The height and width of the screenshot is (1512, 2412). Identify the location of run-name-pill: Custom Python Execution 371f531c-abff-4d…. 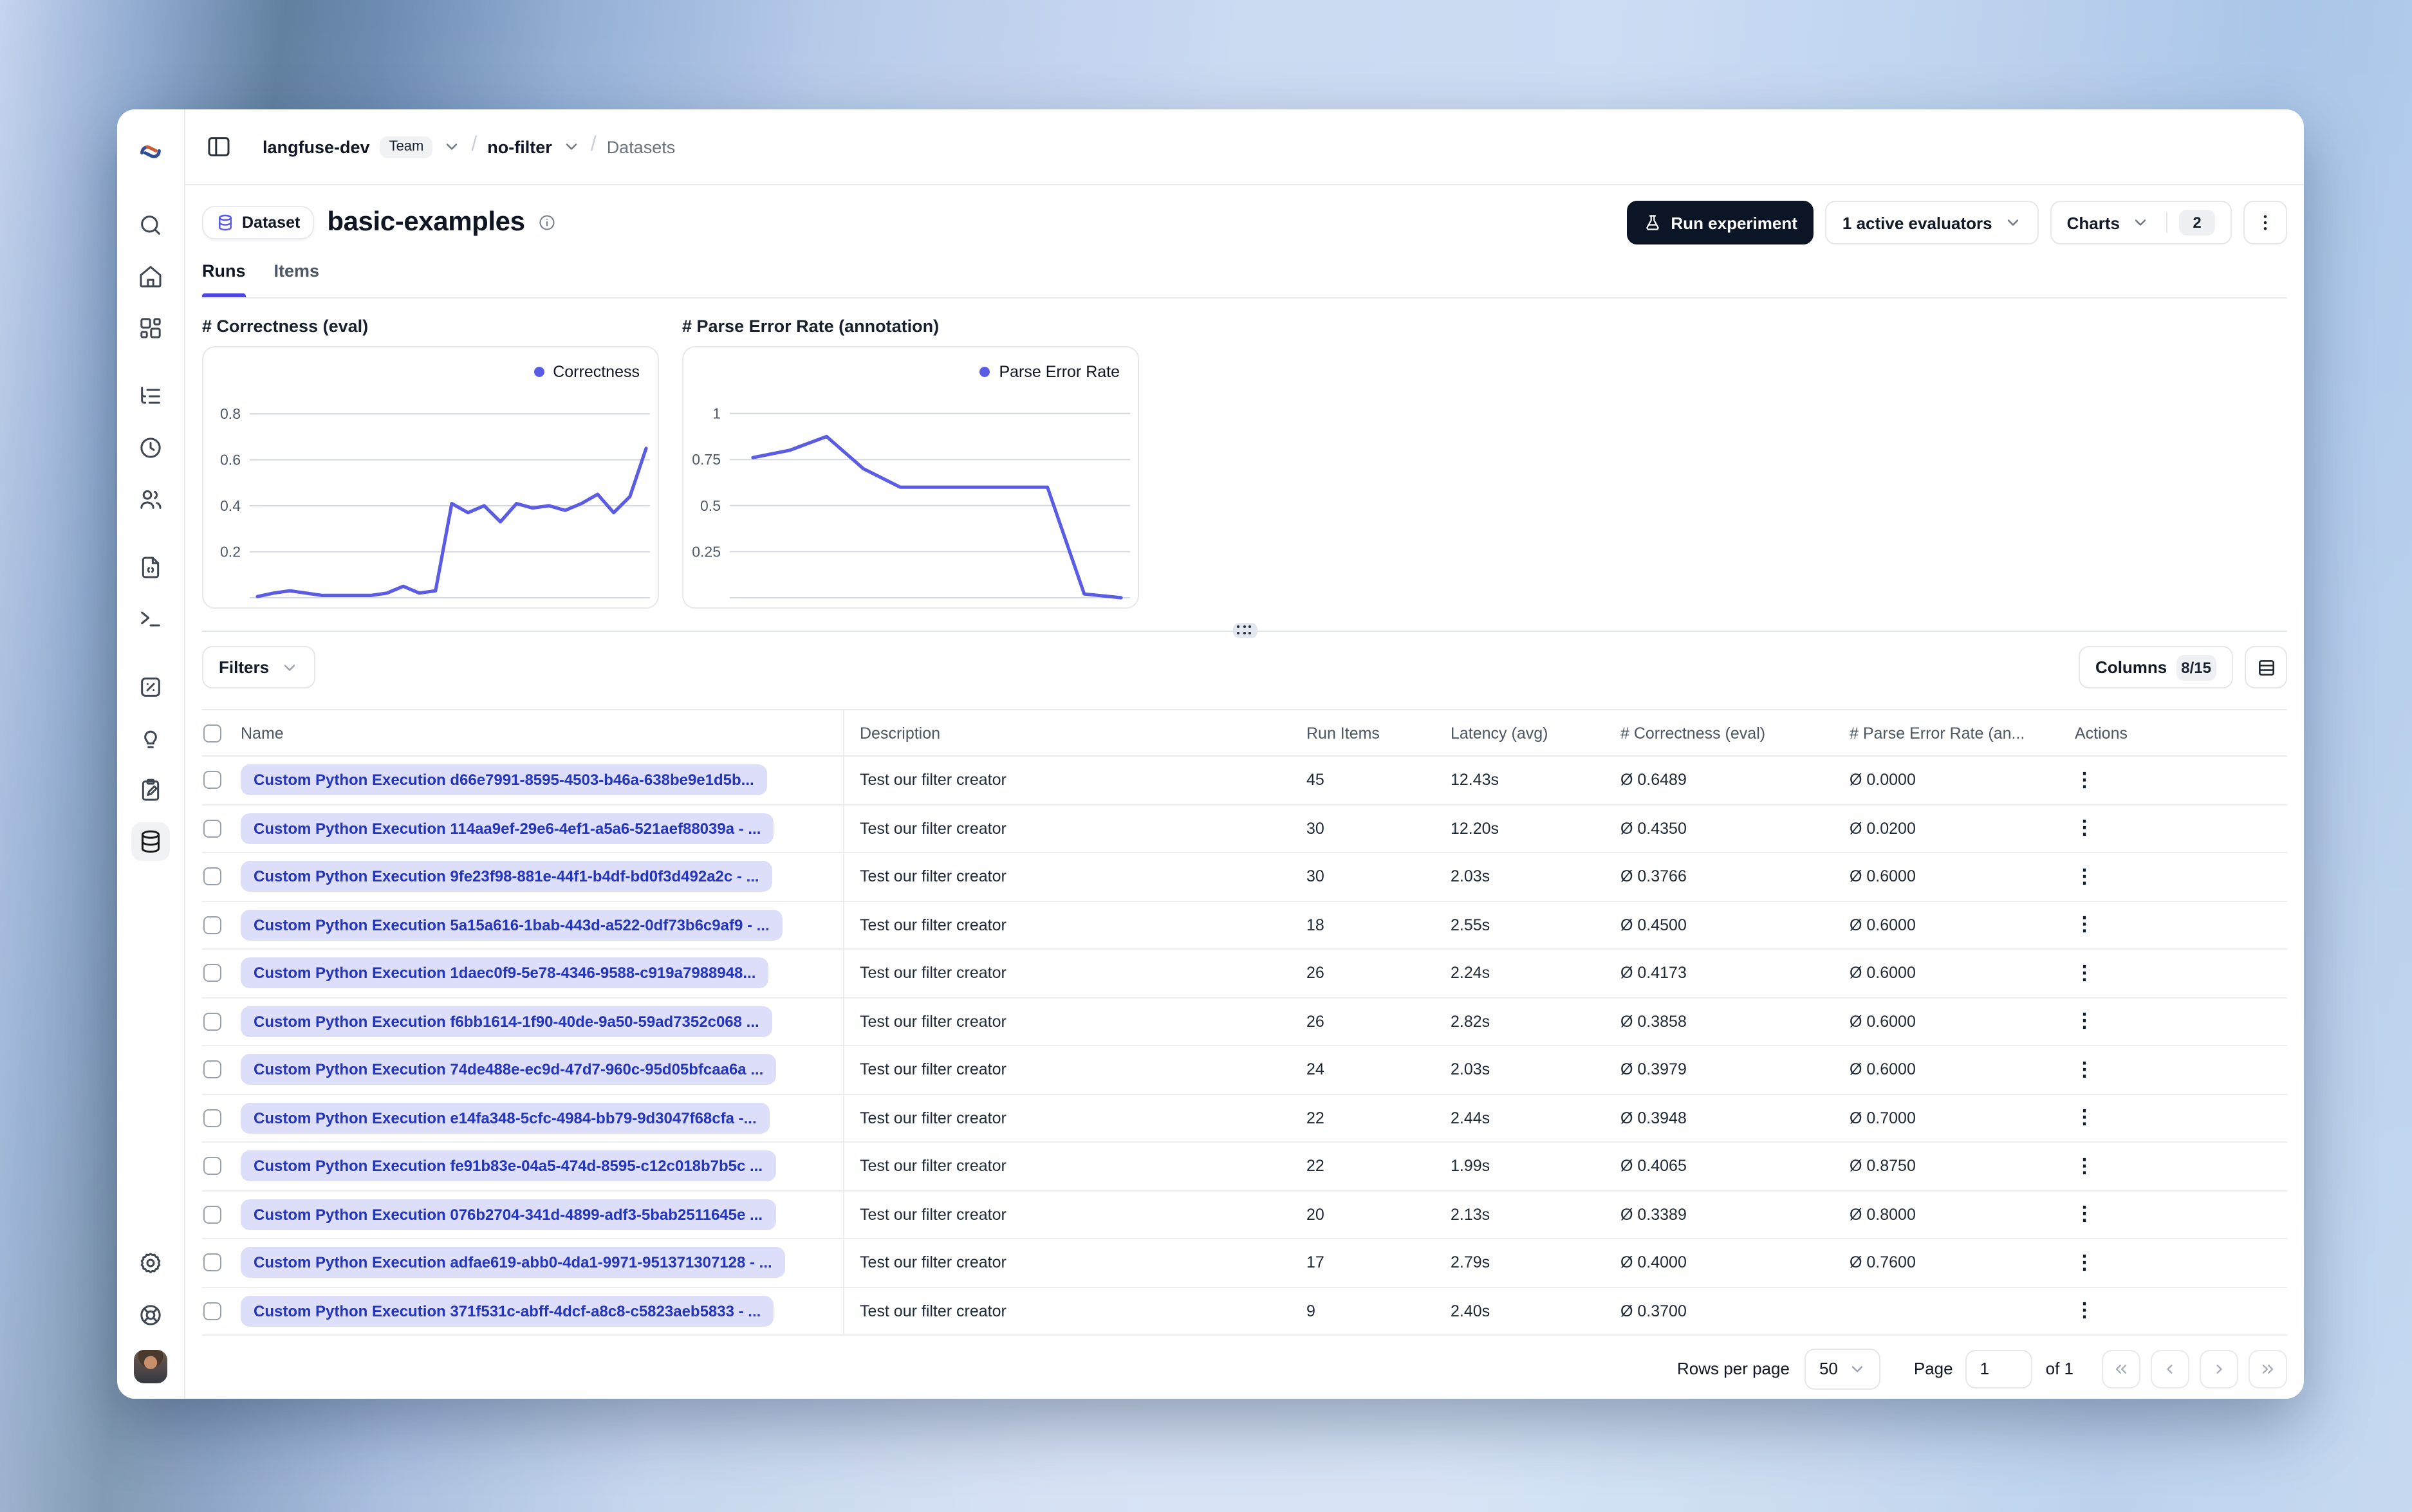
(507, 1311).